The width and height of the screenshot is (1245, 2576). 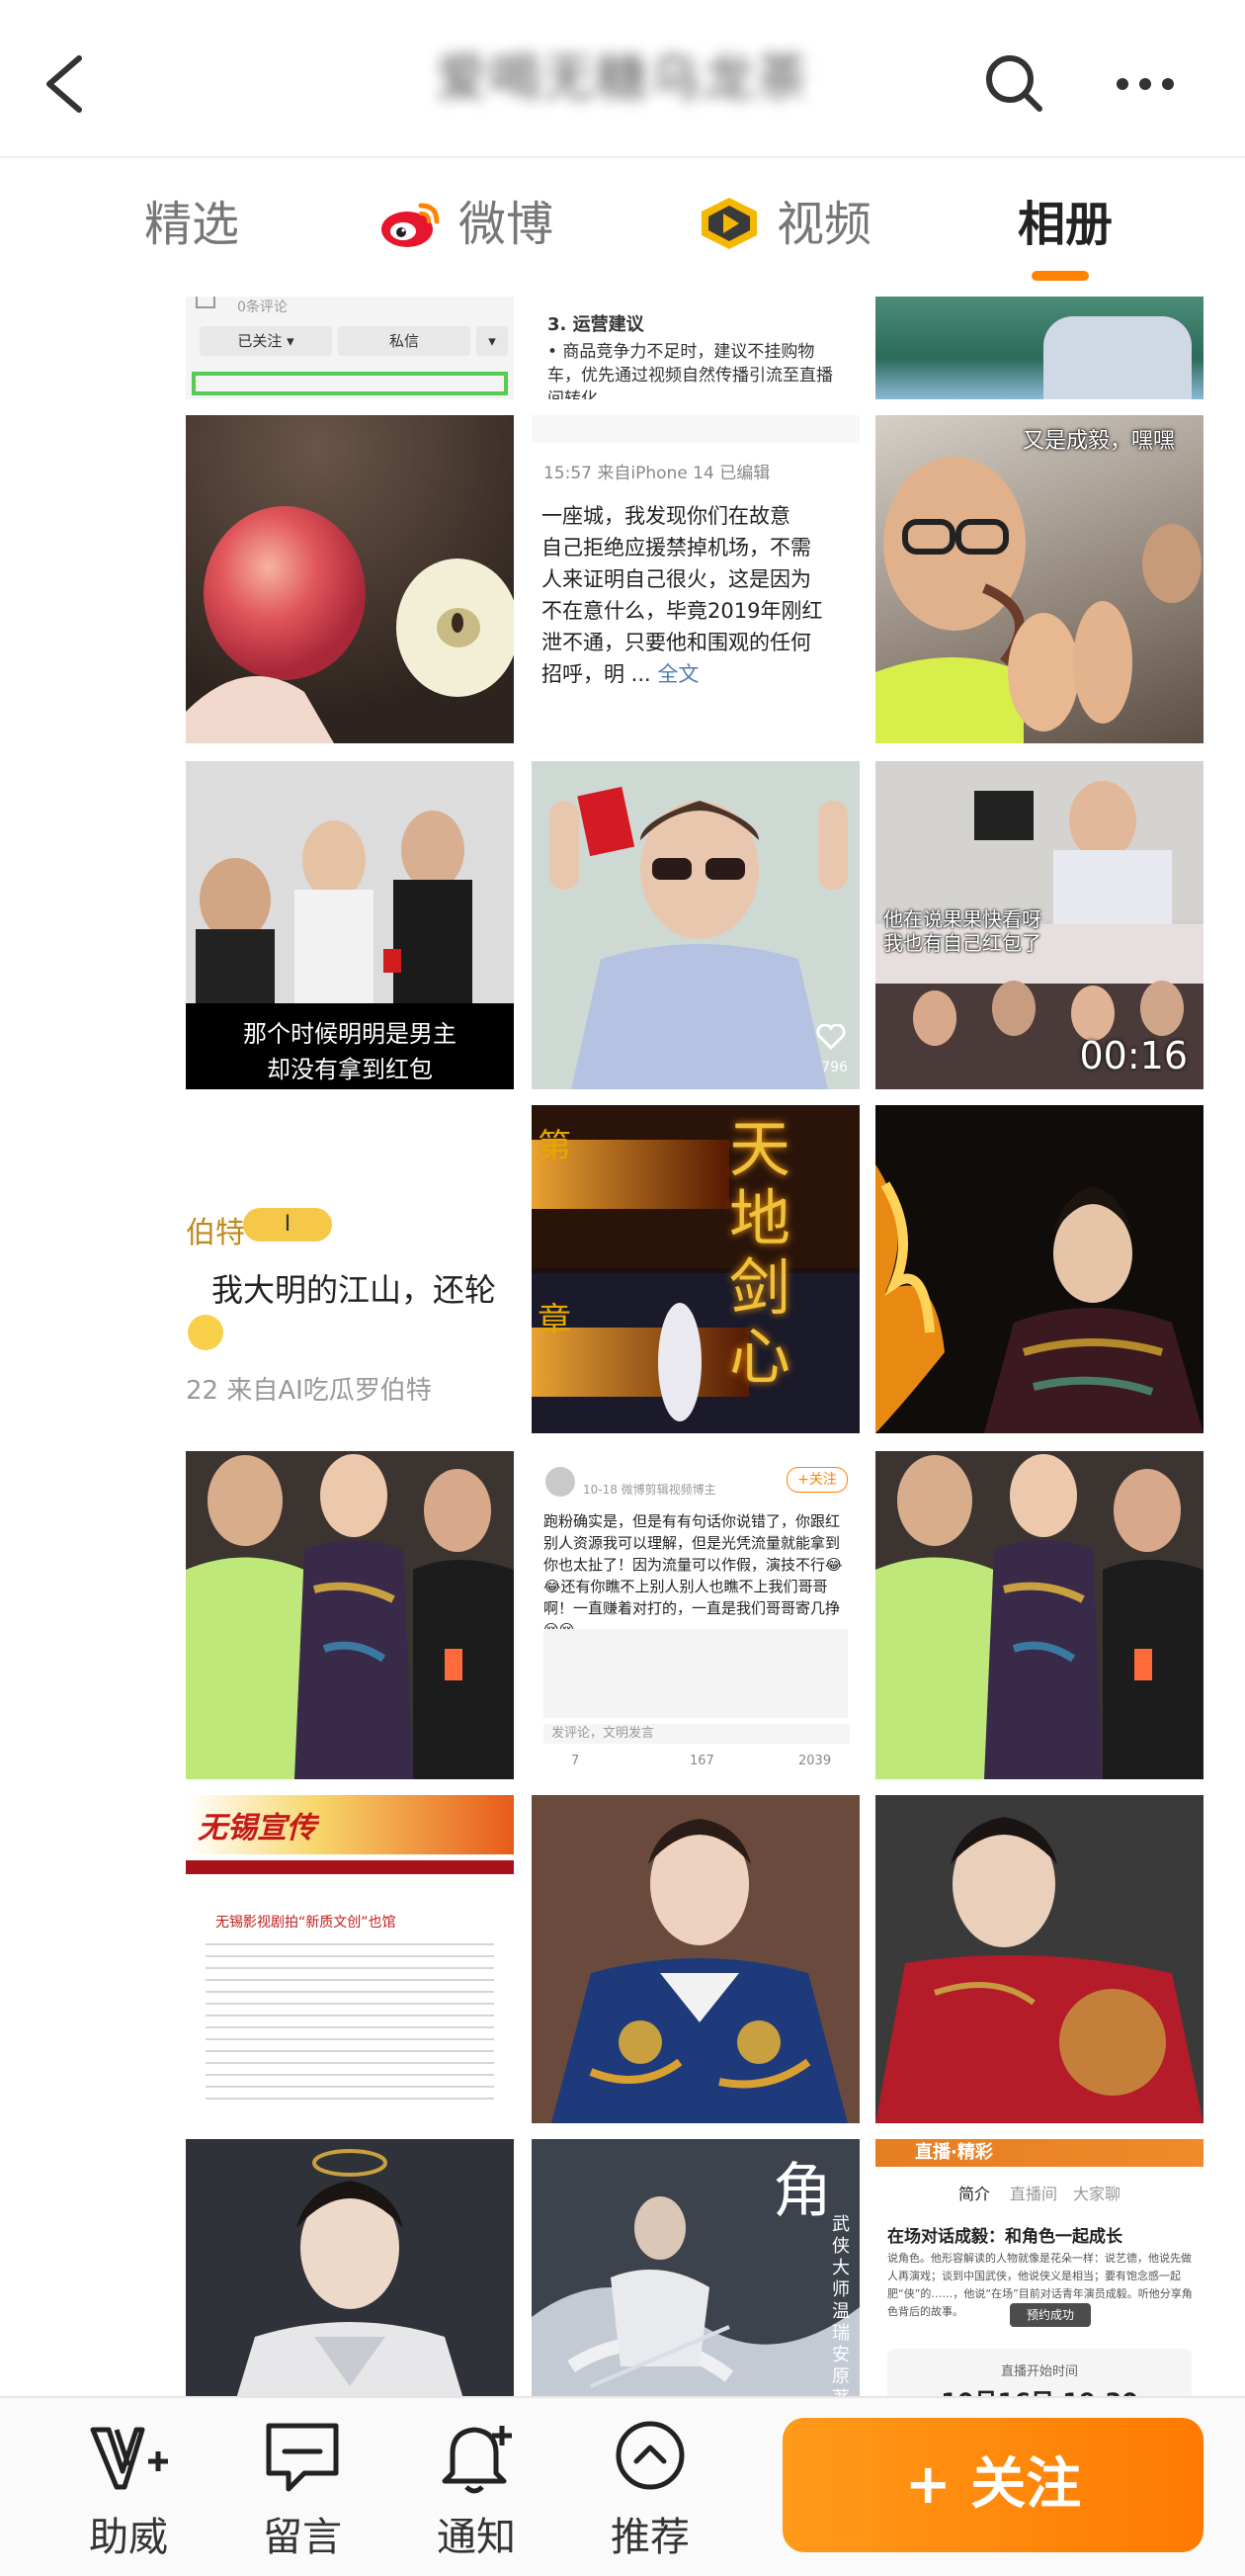 I want to click on heart-icon, so click(x=831, y=1037).